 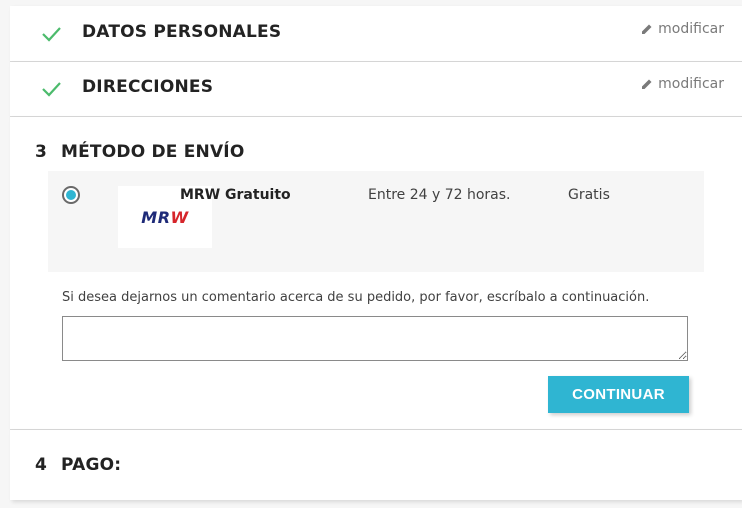 What do you see at coordinates (439, 195) in the screenshot?
I see `carrier-delay: Entre 24 y 72 horas.` at bounding box center [439, 195].